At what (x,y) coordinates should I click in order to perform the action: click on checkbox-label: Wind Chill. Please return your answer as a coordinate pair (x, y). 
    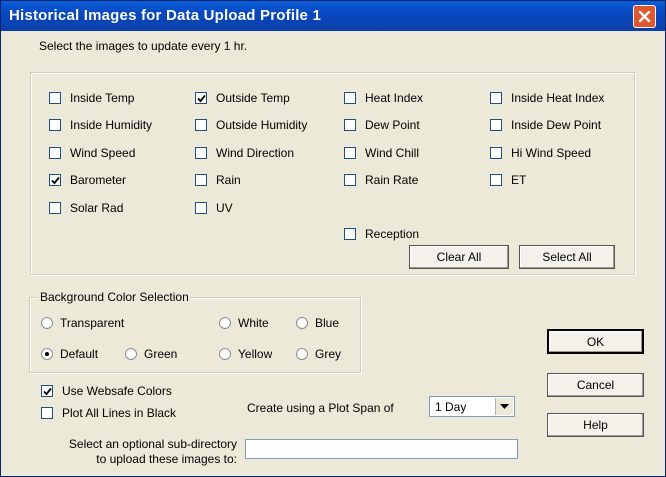
    Looking at the image, I should click on (392, 153).